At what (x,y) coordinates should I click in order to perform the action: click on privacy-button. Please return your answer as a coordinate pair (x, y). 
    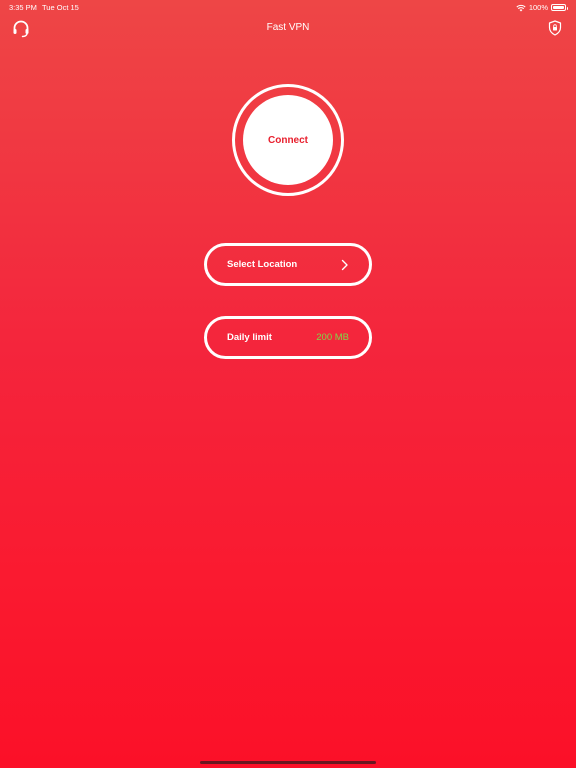
    Looking at the image, I should click on (555, 28).